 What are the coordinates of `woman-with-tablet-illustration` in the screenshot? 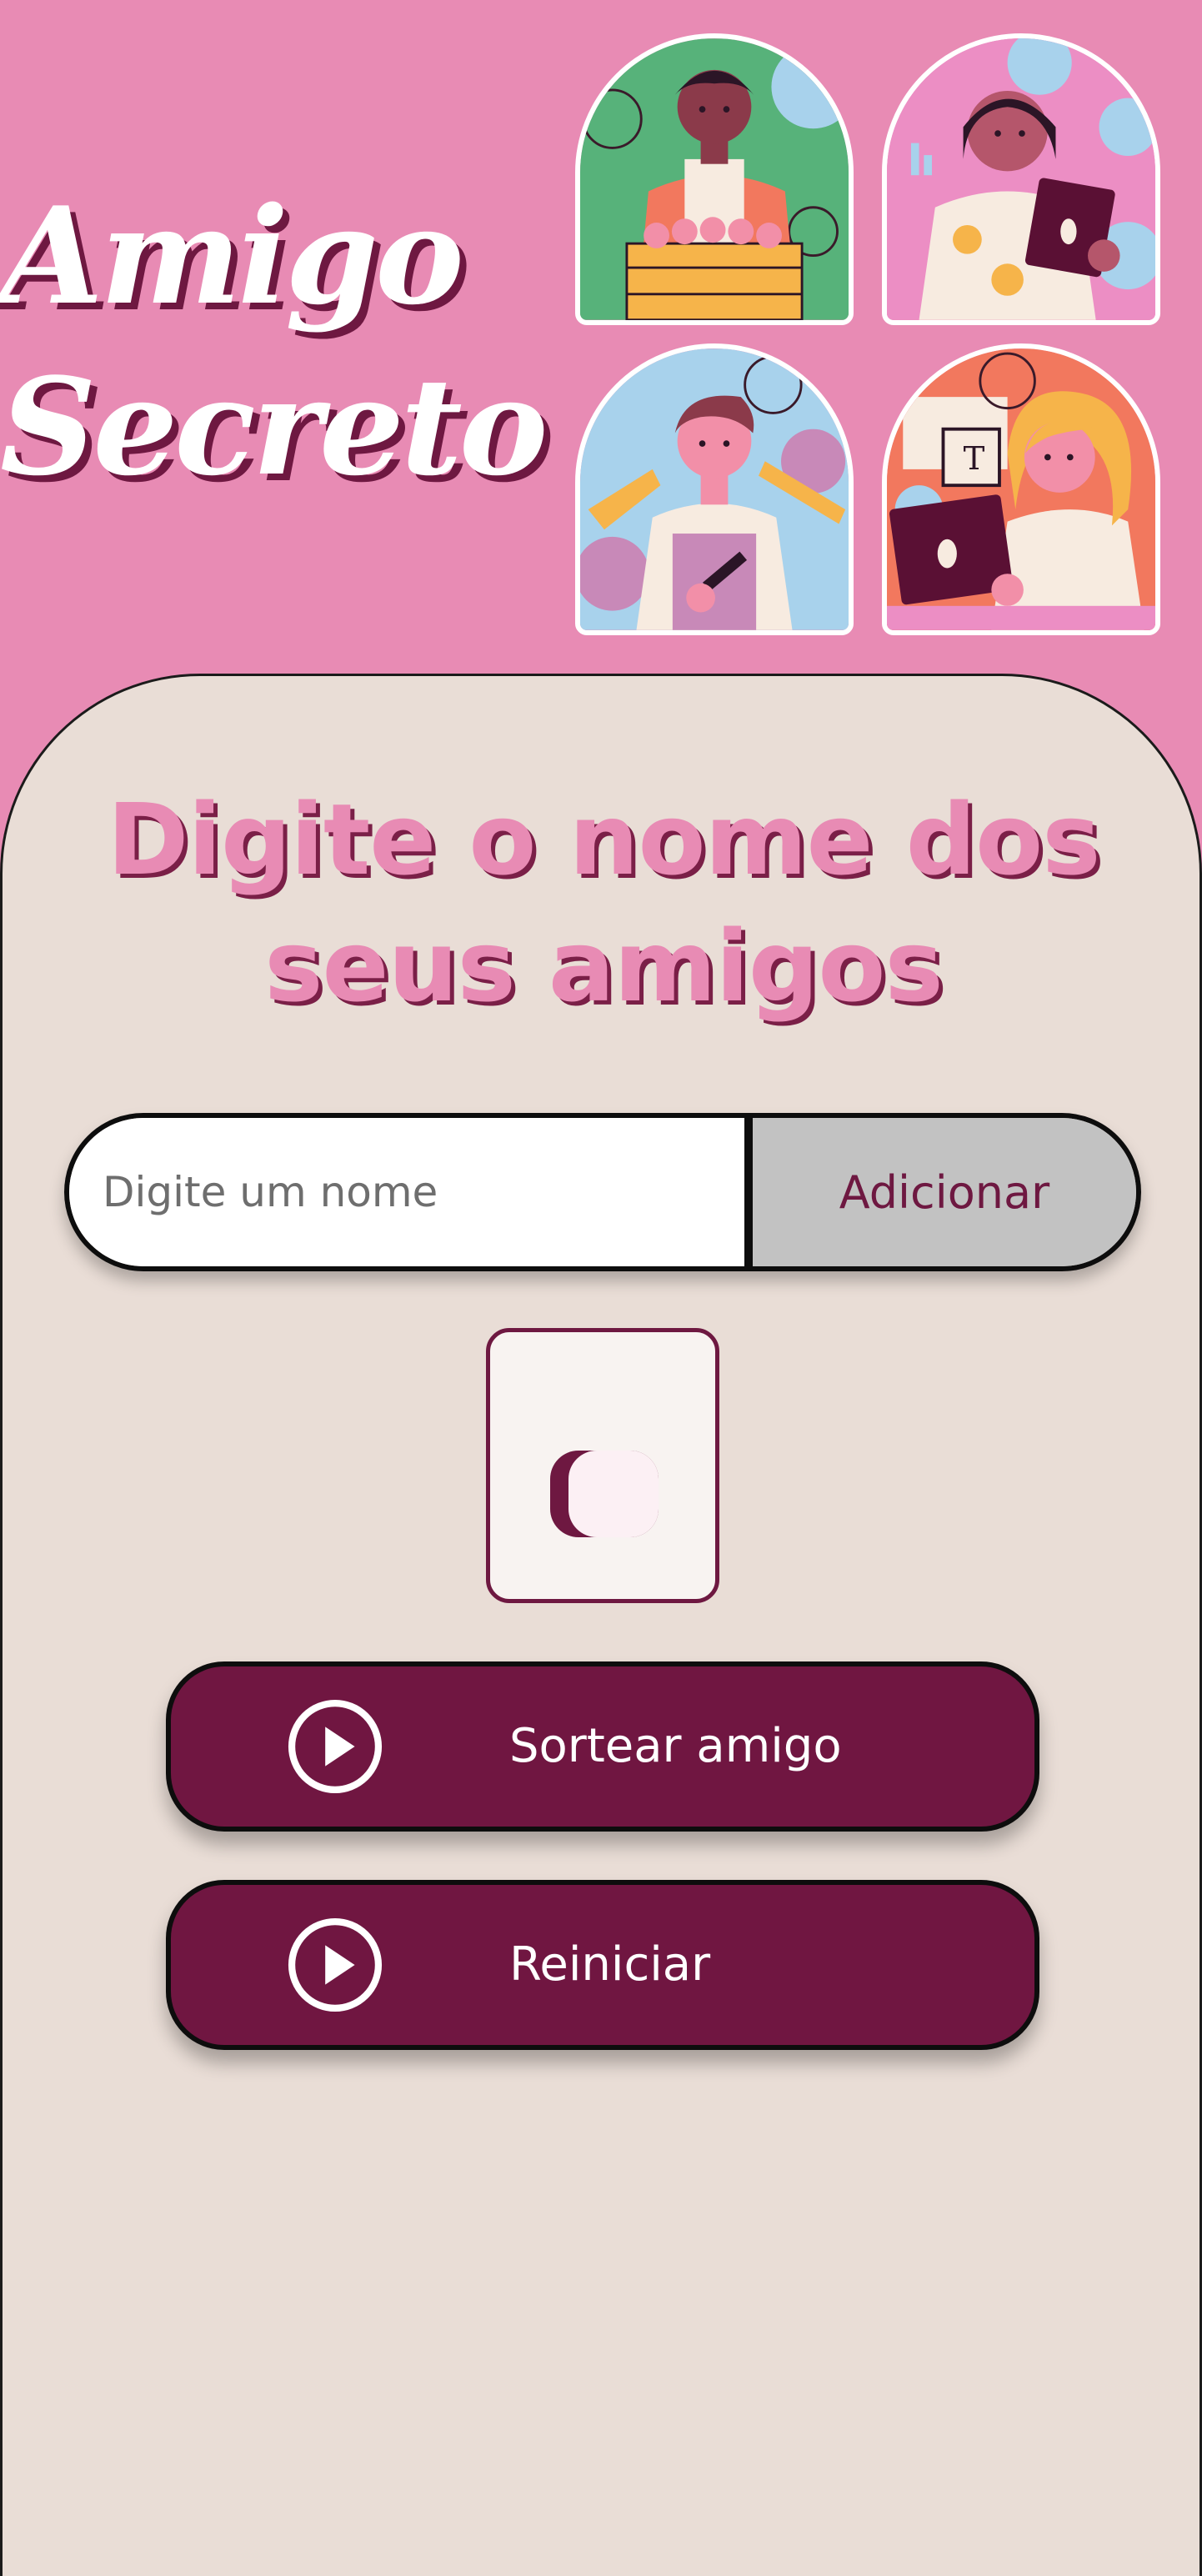 It's located at (1021, 179).